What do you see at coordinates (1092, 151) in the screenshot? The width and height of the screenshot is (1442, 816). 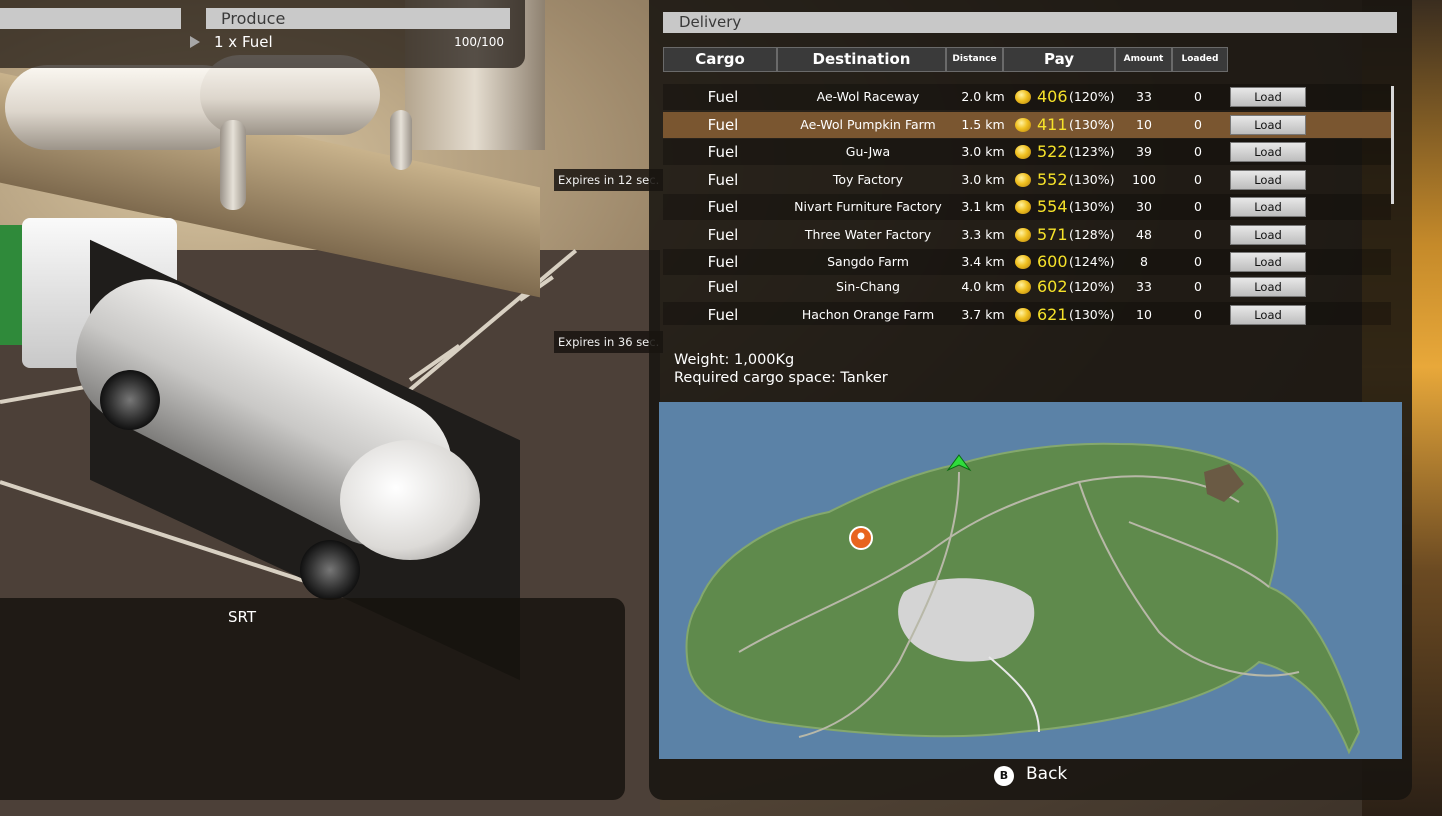 I see `pay-percent-cell: (123%)` at bounding box center [1092, 151].